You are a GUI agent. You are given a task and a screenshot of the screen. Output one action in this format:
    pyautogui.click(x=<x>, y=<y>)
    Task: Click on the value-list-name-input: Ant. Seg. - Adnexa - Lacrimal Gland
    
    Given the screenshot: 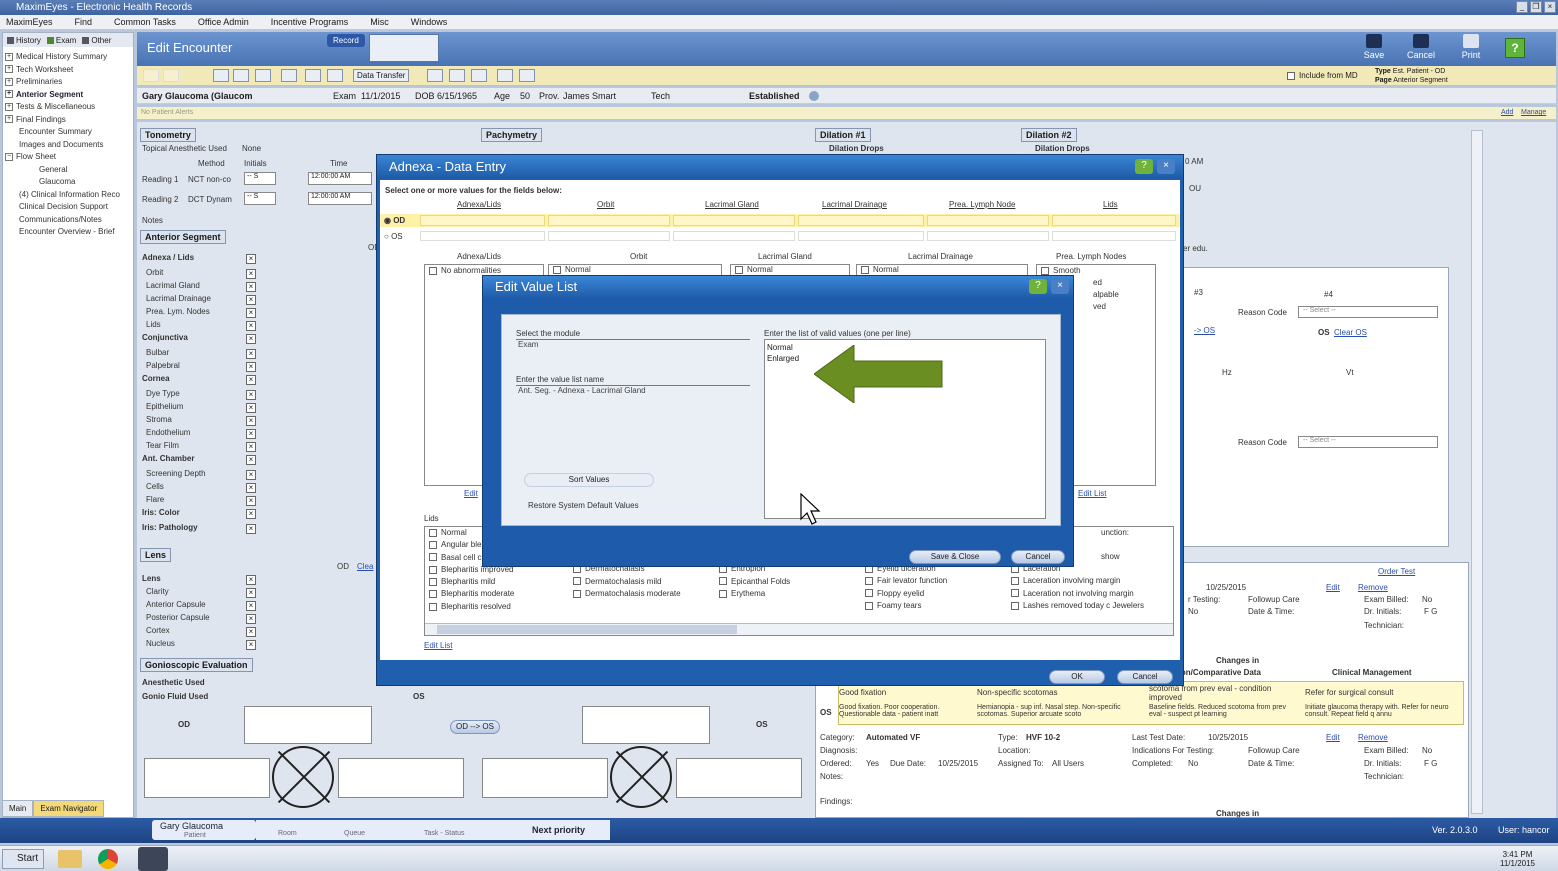 What is the action you would take?
    pyautogui.click(x=633, y=392)
    